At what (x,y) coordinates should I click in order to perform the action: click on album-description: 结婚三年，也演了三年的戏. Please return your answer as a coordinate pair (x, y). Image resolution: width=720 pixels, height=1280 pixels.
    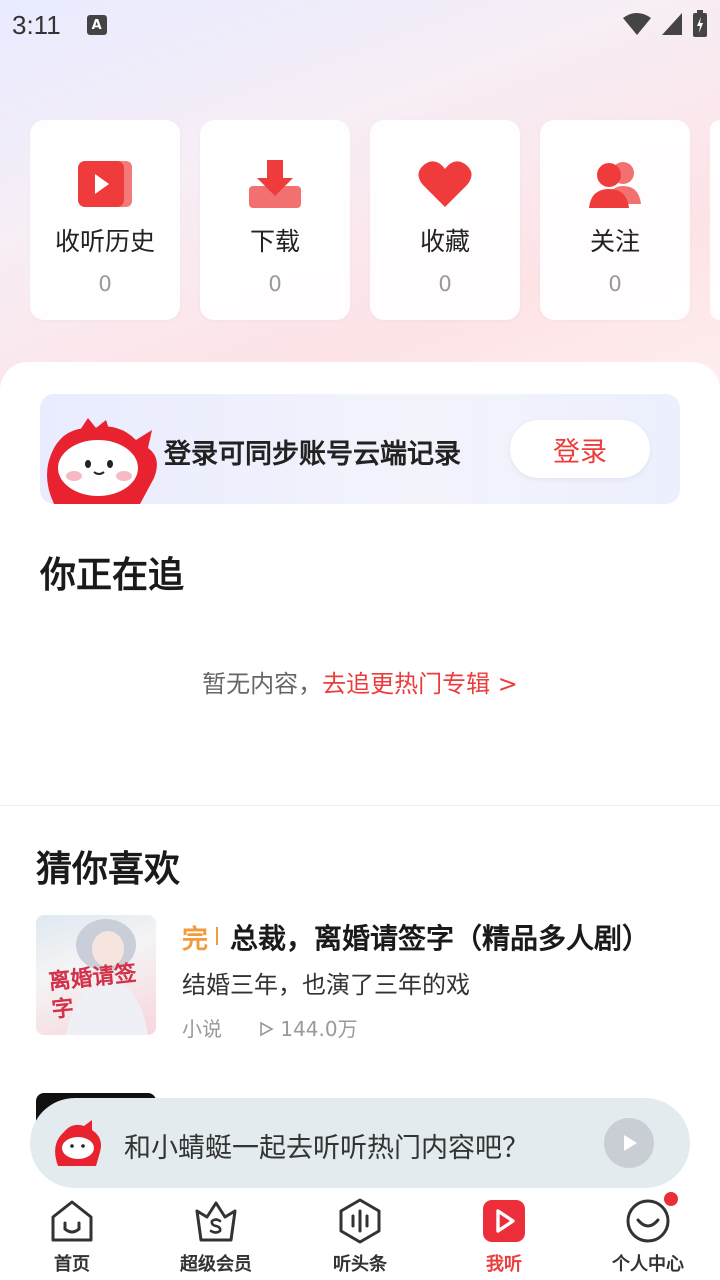
    Looking at the image, I should click on (326, 985).